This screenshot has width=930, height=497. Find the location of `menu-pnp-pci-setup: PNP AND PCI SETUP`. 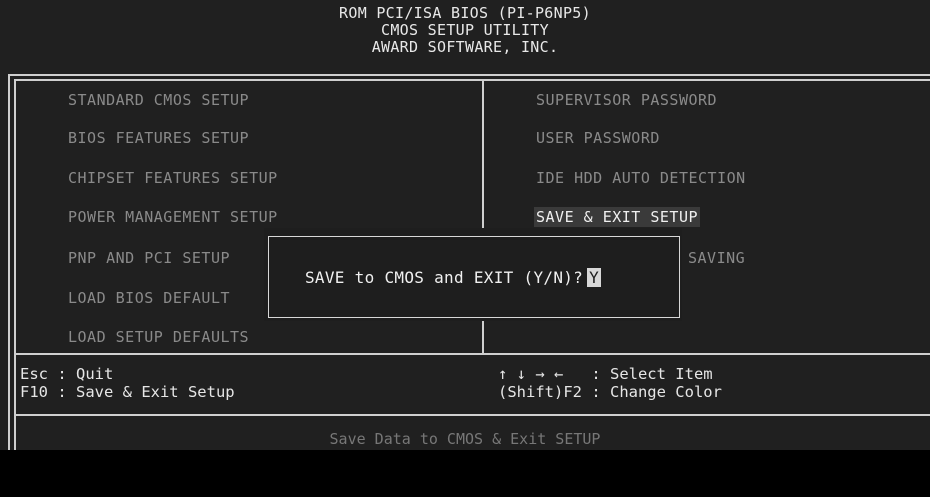

menu-pnp-pci-setup: PNP AND PCI SETUP is located at coordinates (149, 258).